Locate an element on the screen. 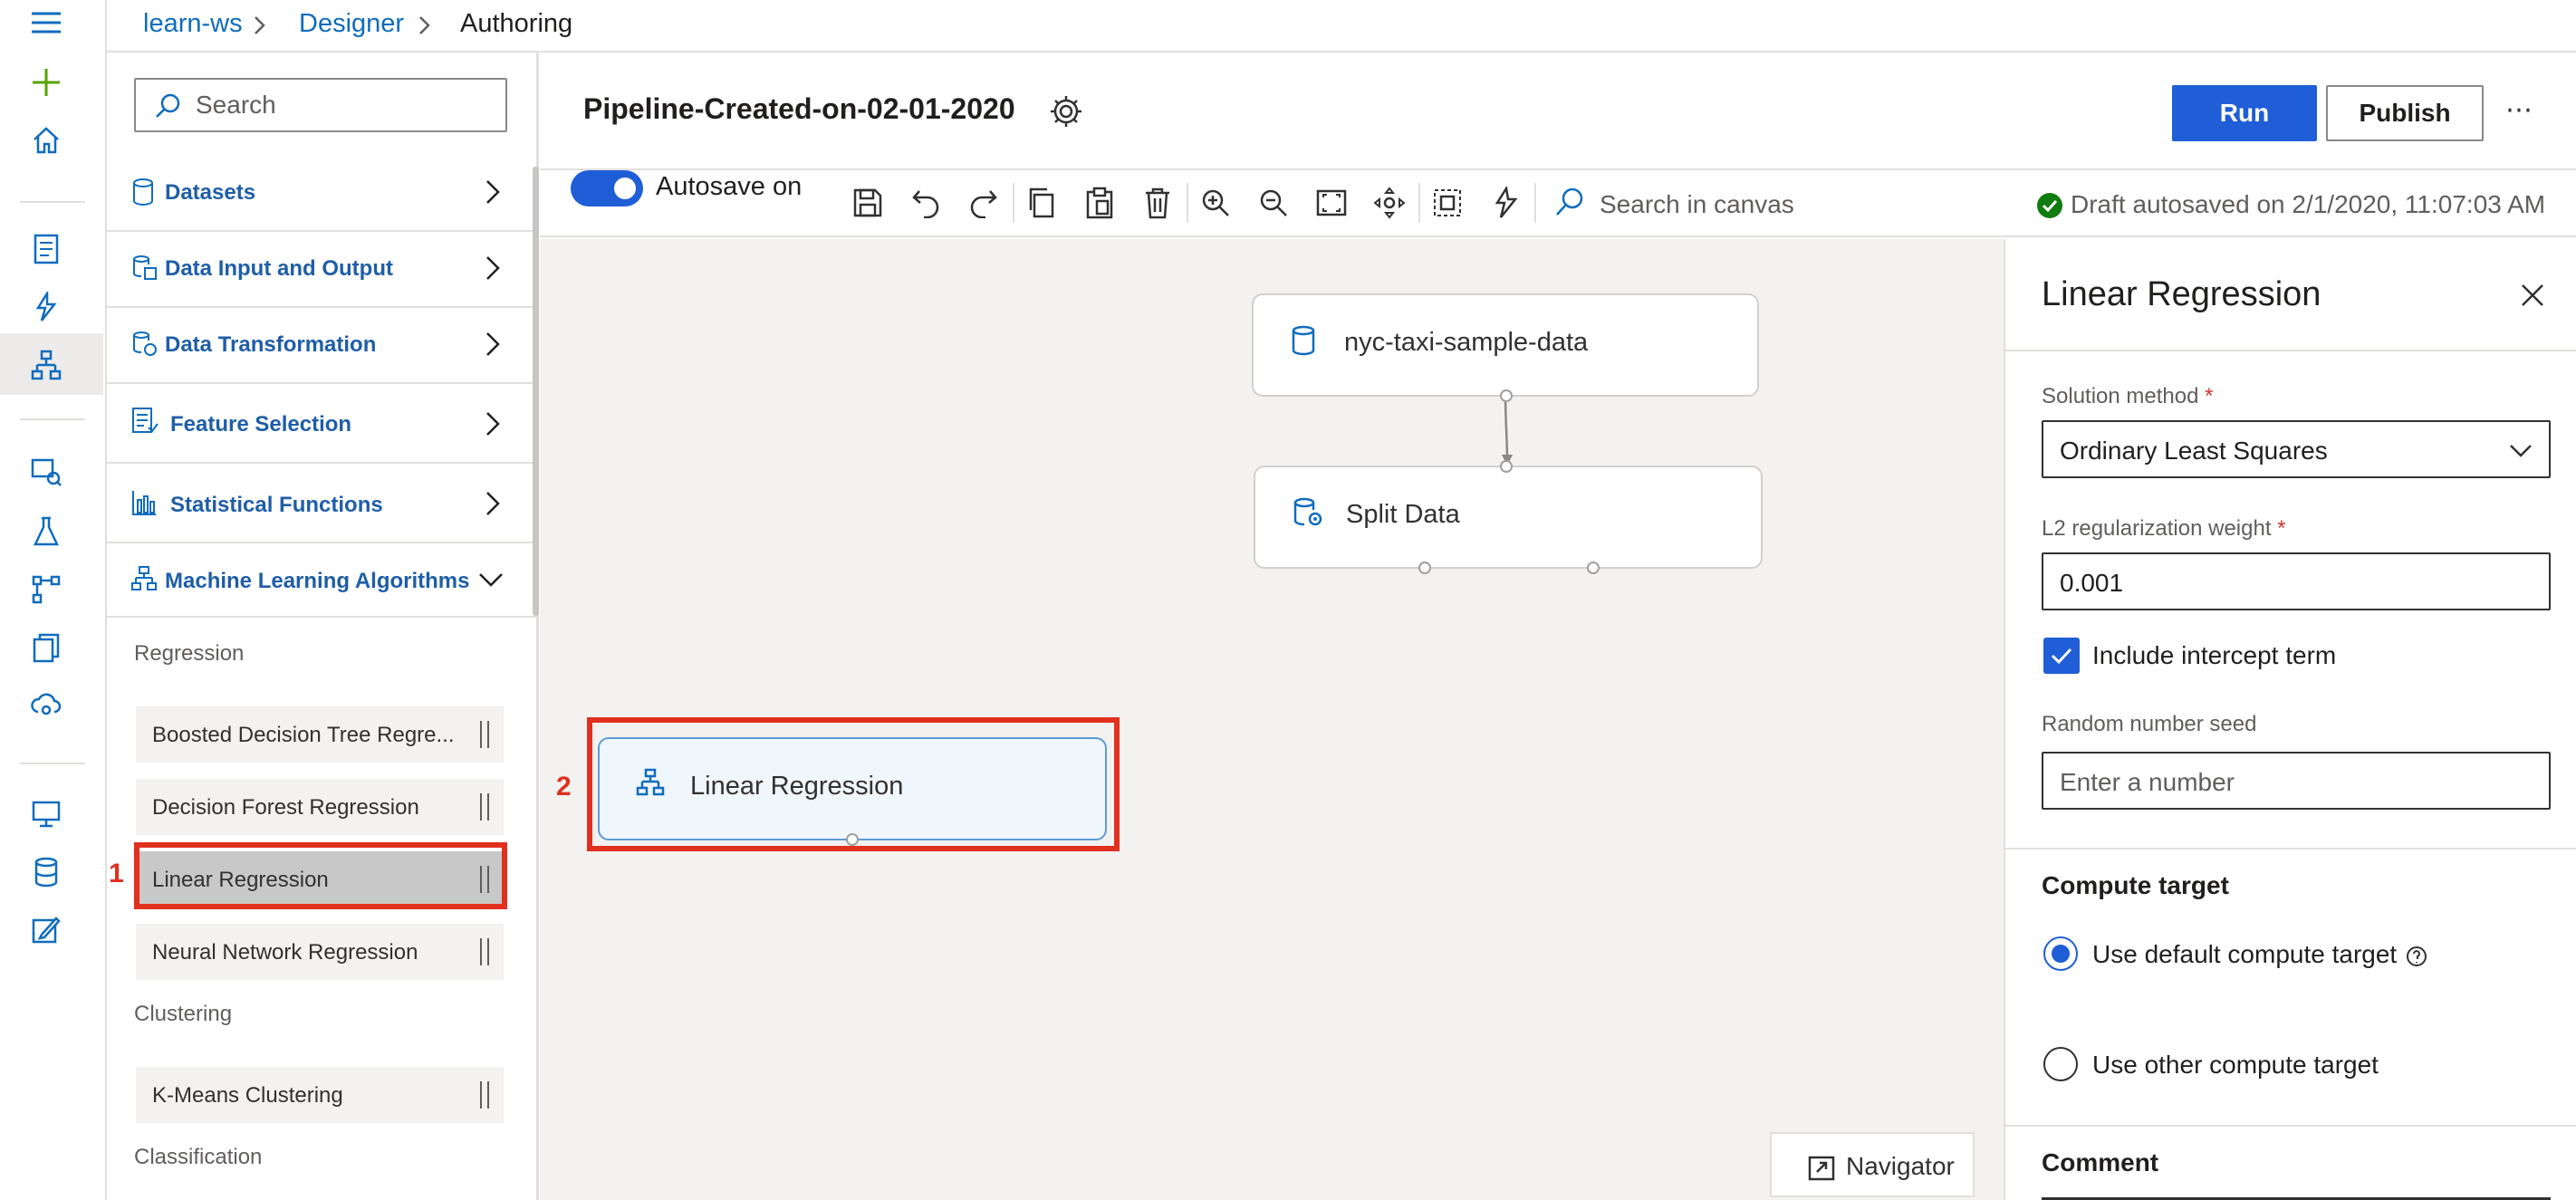  intercept-checkbox is located at coordinates (2061, 656).